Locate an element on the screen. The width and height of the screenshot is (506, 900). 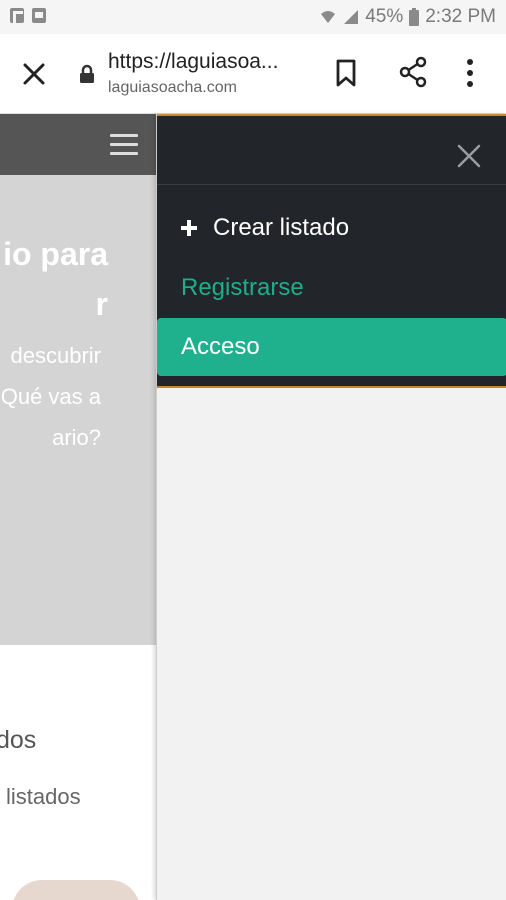
close-tab-icon is located at coordinates (34, 74).